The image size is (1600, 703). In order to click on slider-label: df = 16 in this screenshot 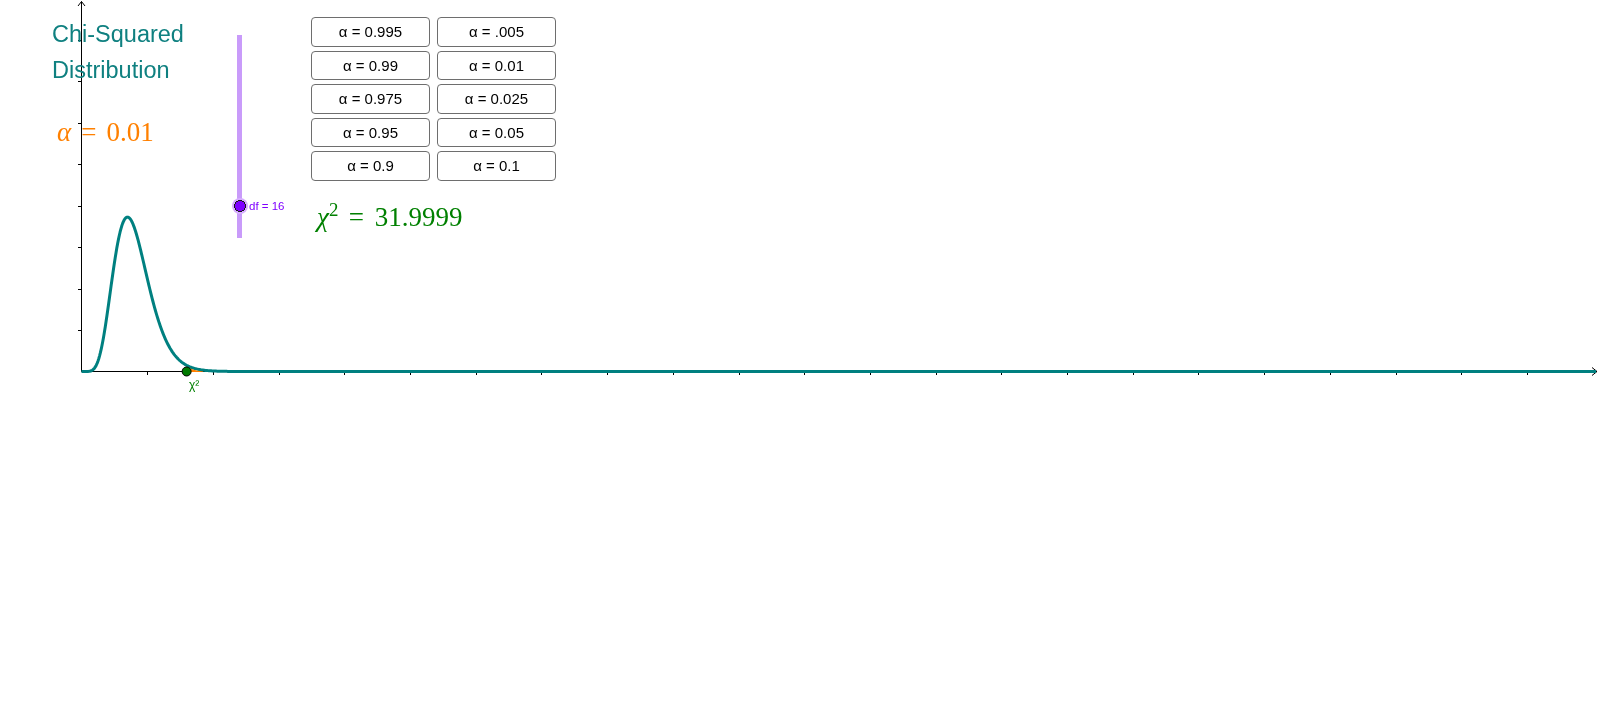, I will do `click(267, 205)`.